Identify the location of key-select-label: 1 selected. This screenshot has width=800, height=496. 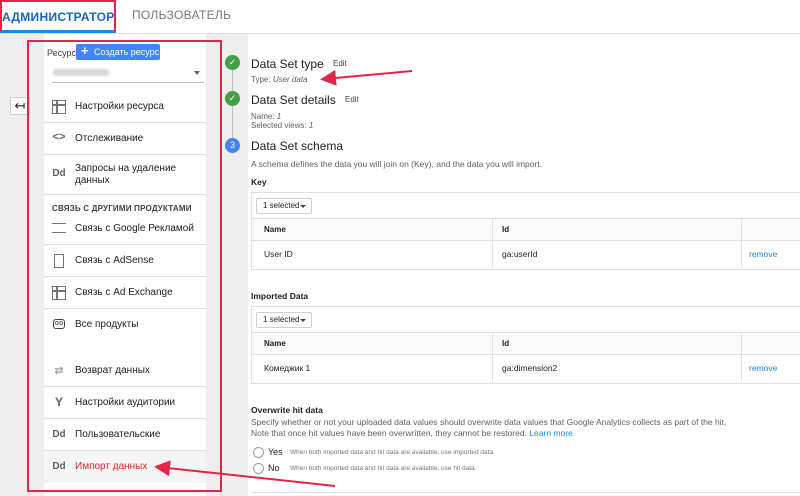
(281, 205).